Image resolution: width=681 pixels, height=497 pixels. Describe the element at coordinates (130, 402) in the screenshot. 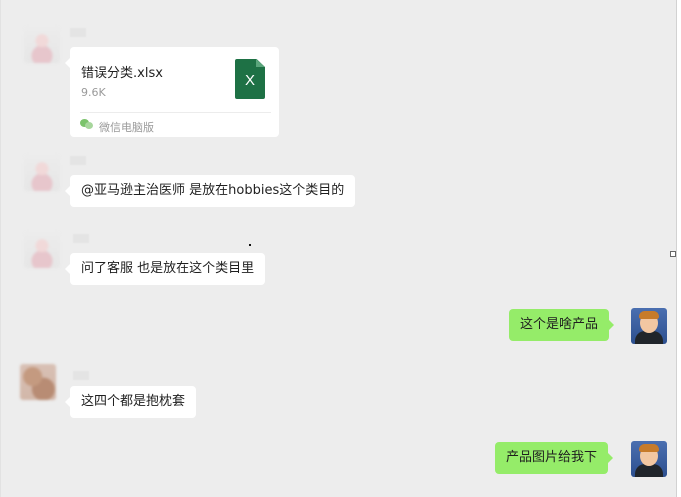

I see `message-bubble: 这四个都是抱枕套` at that location.